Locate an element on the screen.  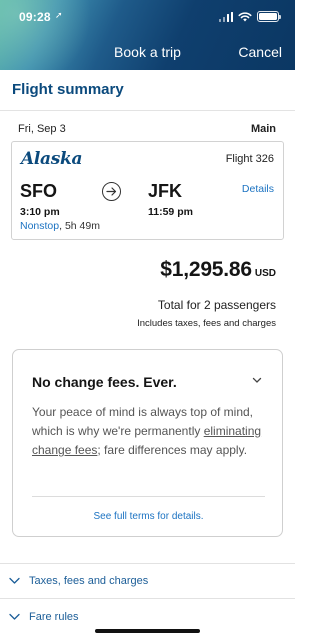
stops-duration: Nonstop, 5h 49m is located at coordinates (60, 226).